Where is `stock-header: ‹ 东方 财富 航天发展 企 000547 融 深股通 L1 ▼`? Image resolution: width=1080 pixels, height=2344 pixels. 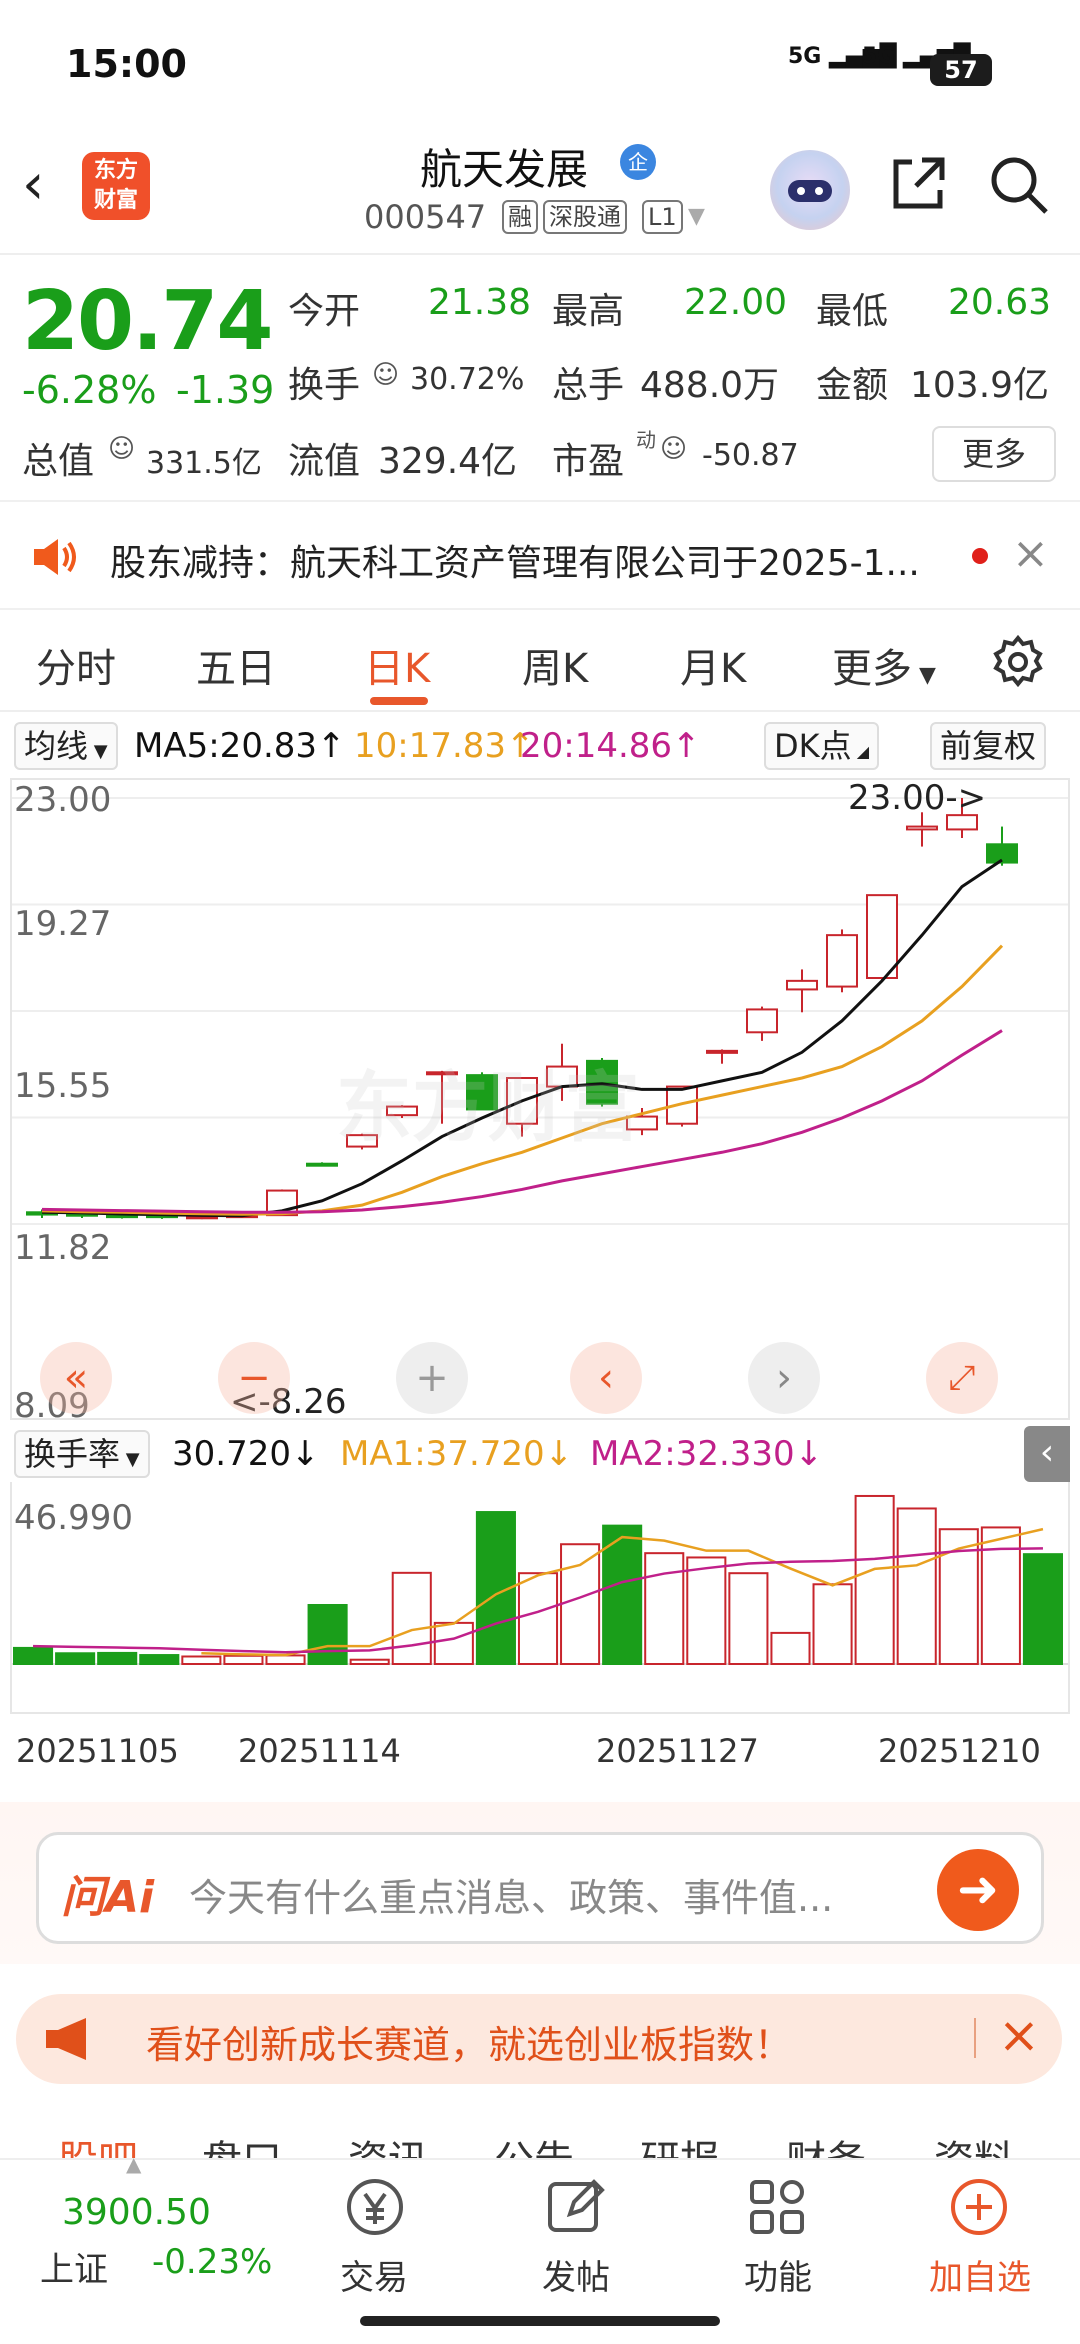 stock-header: ‹ 东方 财富 航天发展 企 000547 融 深股通 L1 ▼ is located at coordinates (540, 192).